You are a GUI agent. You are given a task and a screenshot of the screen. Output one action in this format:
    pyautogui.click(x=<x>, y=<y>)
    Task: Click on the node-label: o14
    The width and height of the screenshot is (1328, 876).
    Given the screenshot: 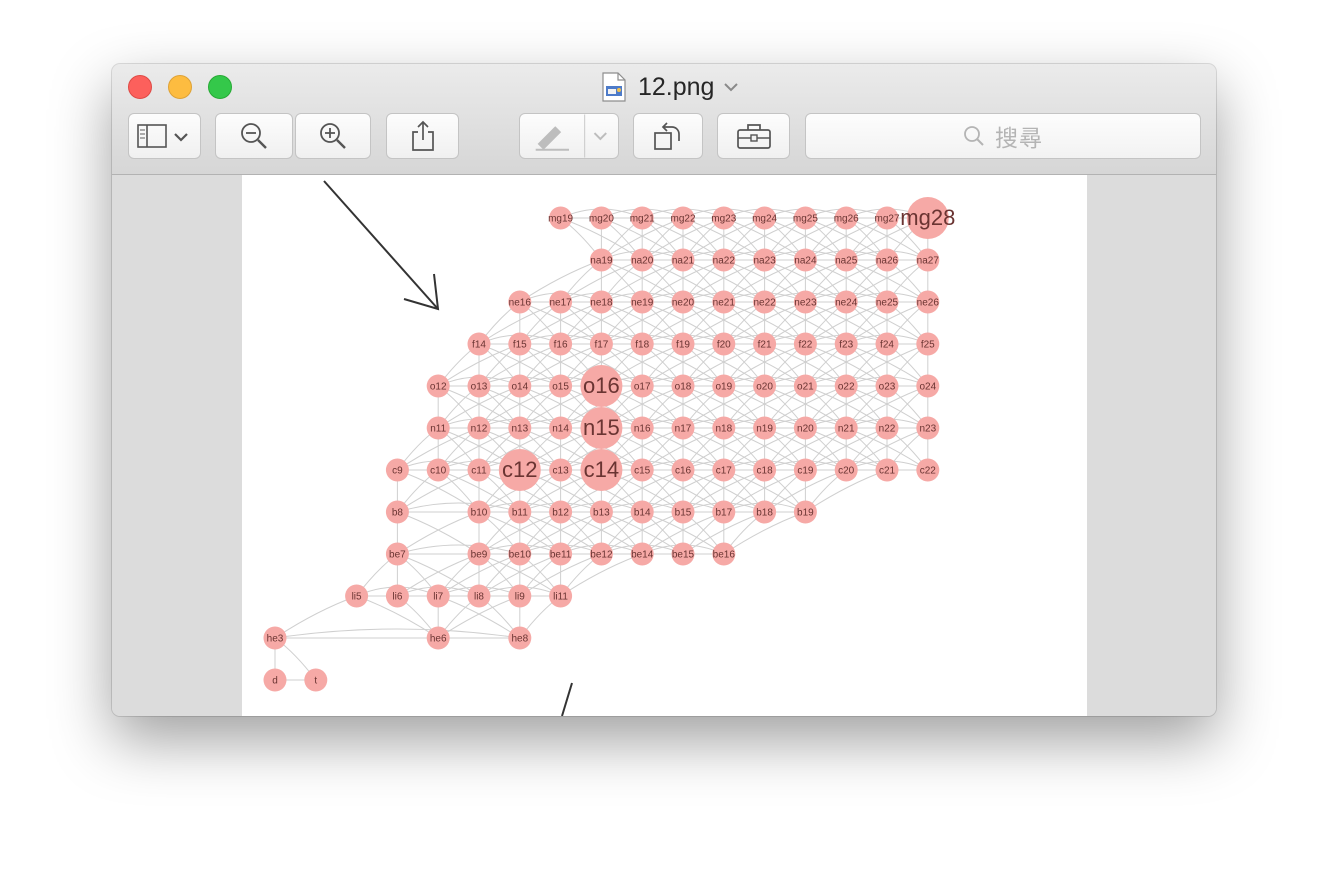 What is the action you would take?
    pyautogui.click(x=519, y=387)
    